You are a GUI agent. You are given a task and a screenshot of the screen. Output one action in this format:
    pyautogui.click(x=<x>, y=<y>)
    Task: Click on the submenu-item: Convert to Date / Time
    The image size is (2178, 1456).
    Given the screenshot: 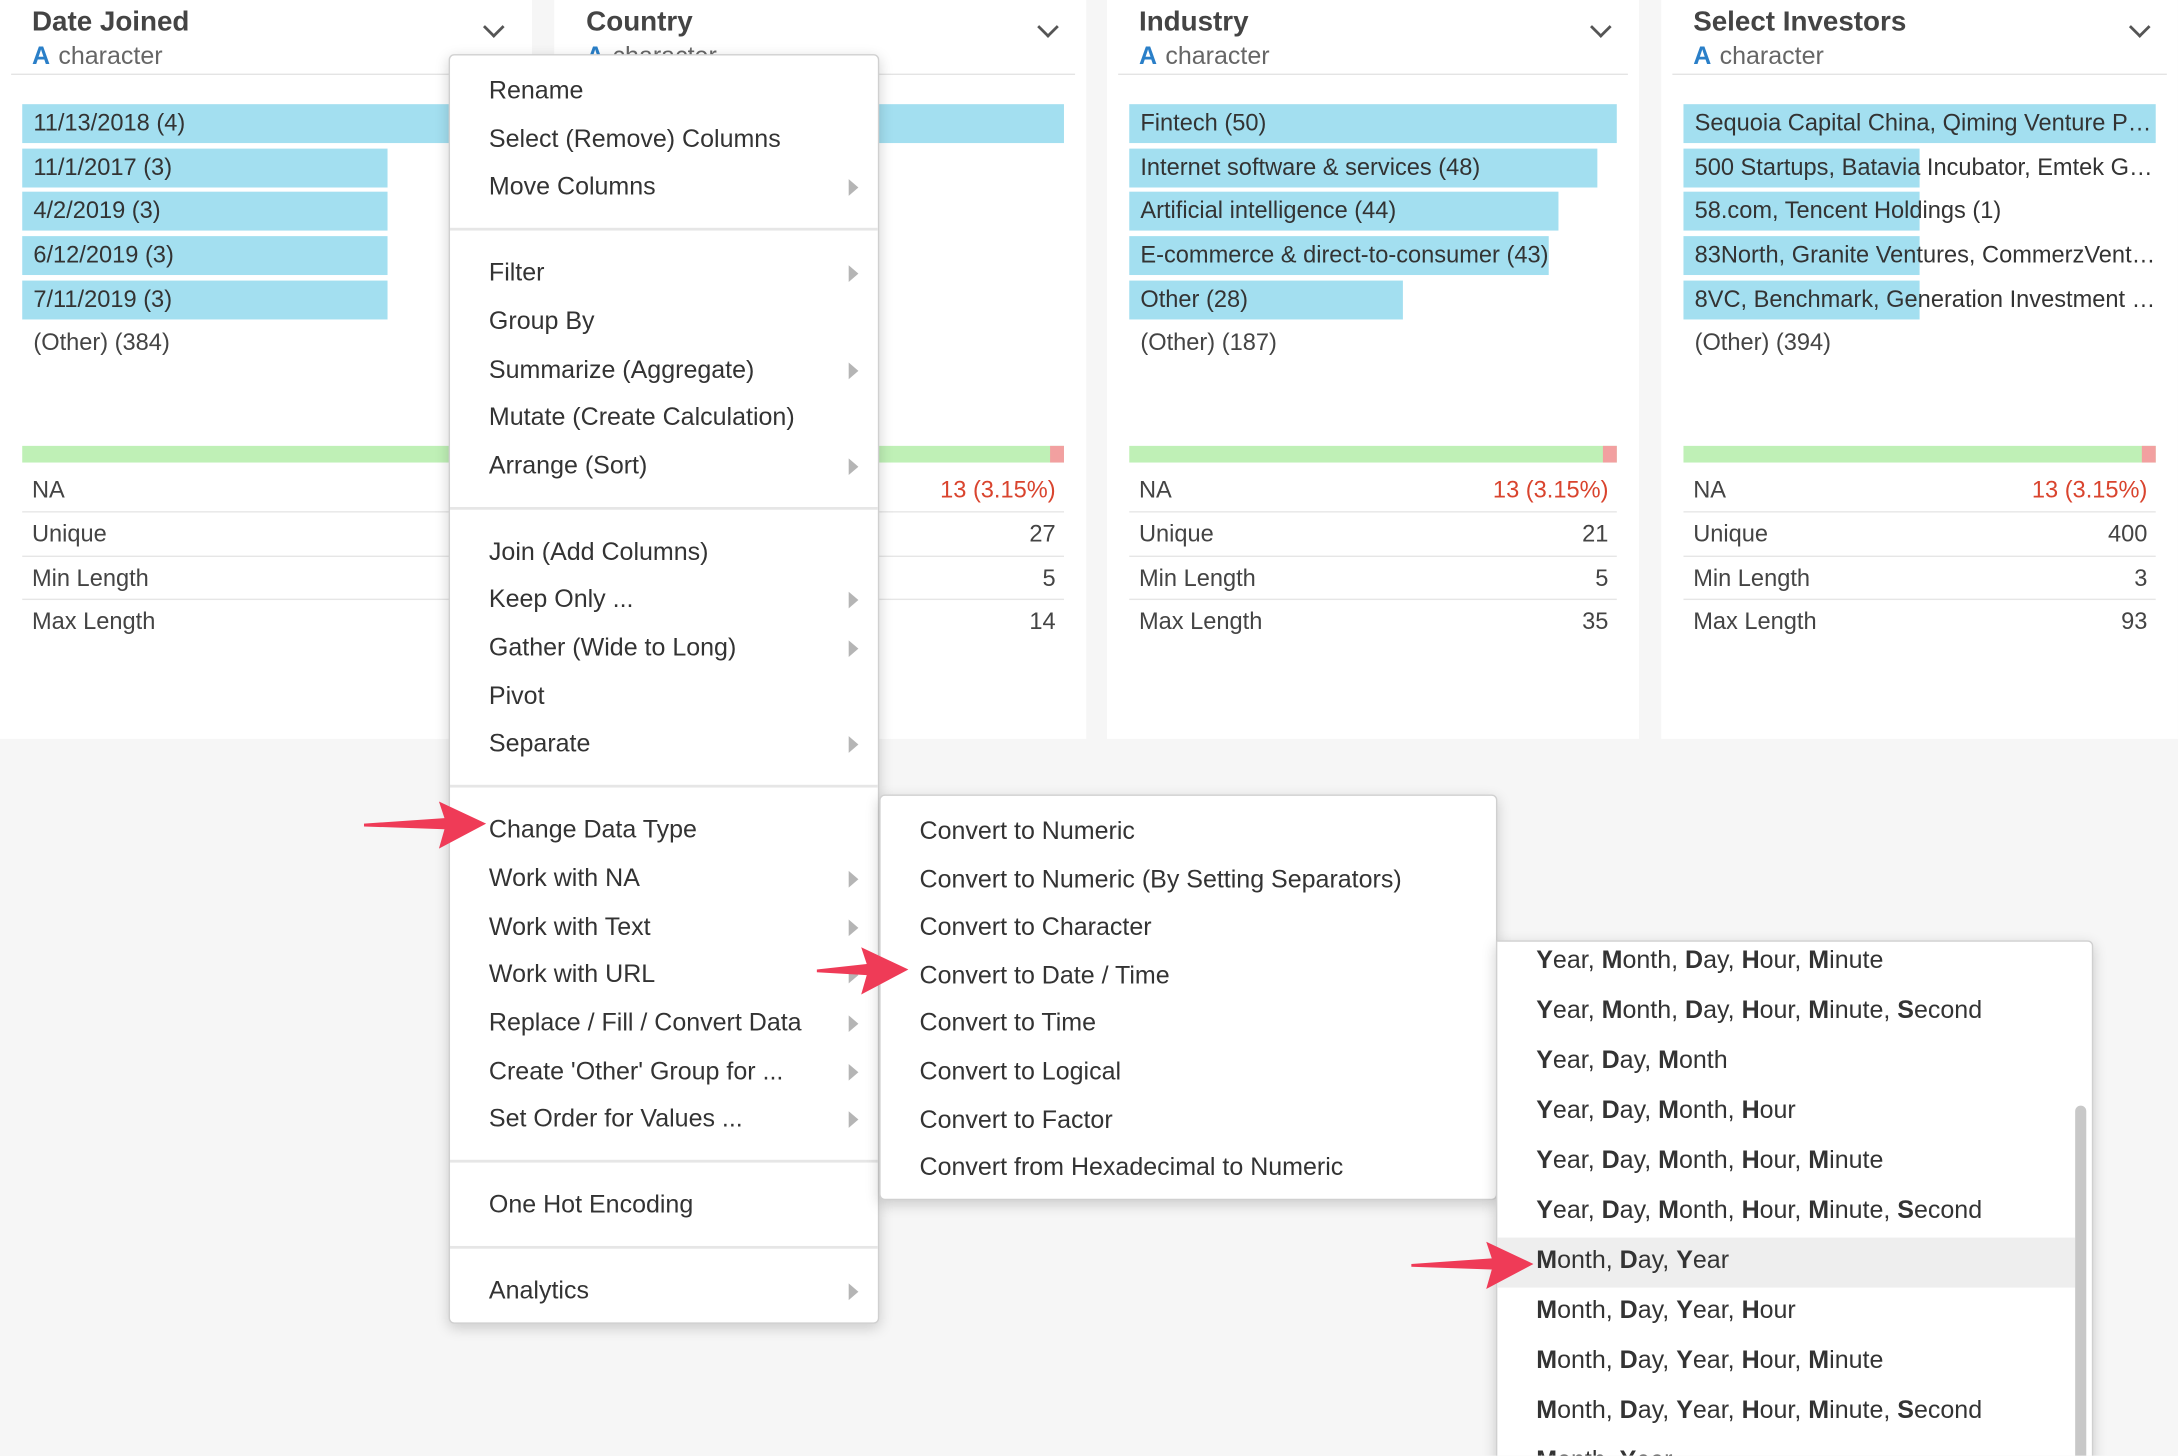 What is the action you would take?
    pyautogui.click(x=1188, y=974)
    